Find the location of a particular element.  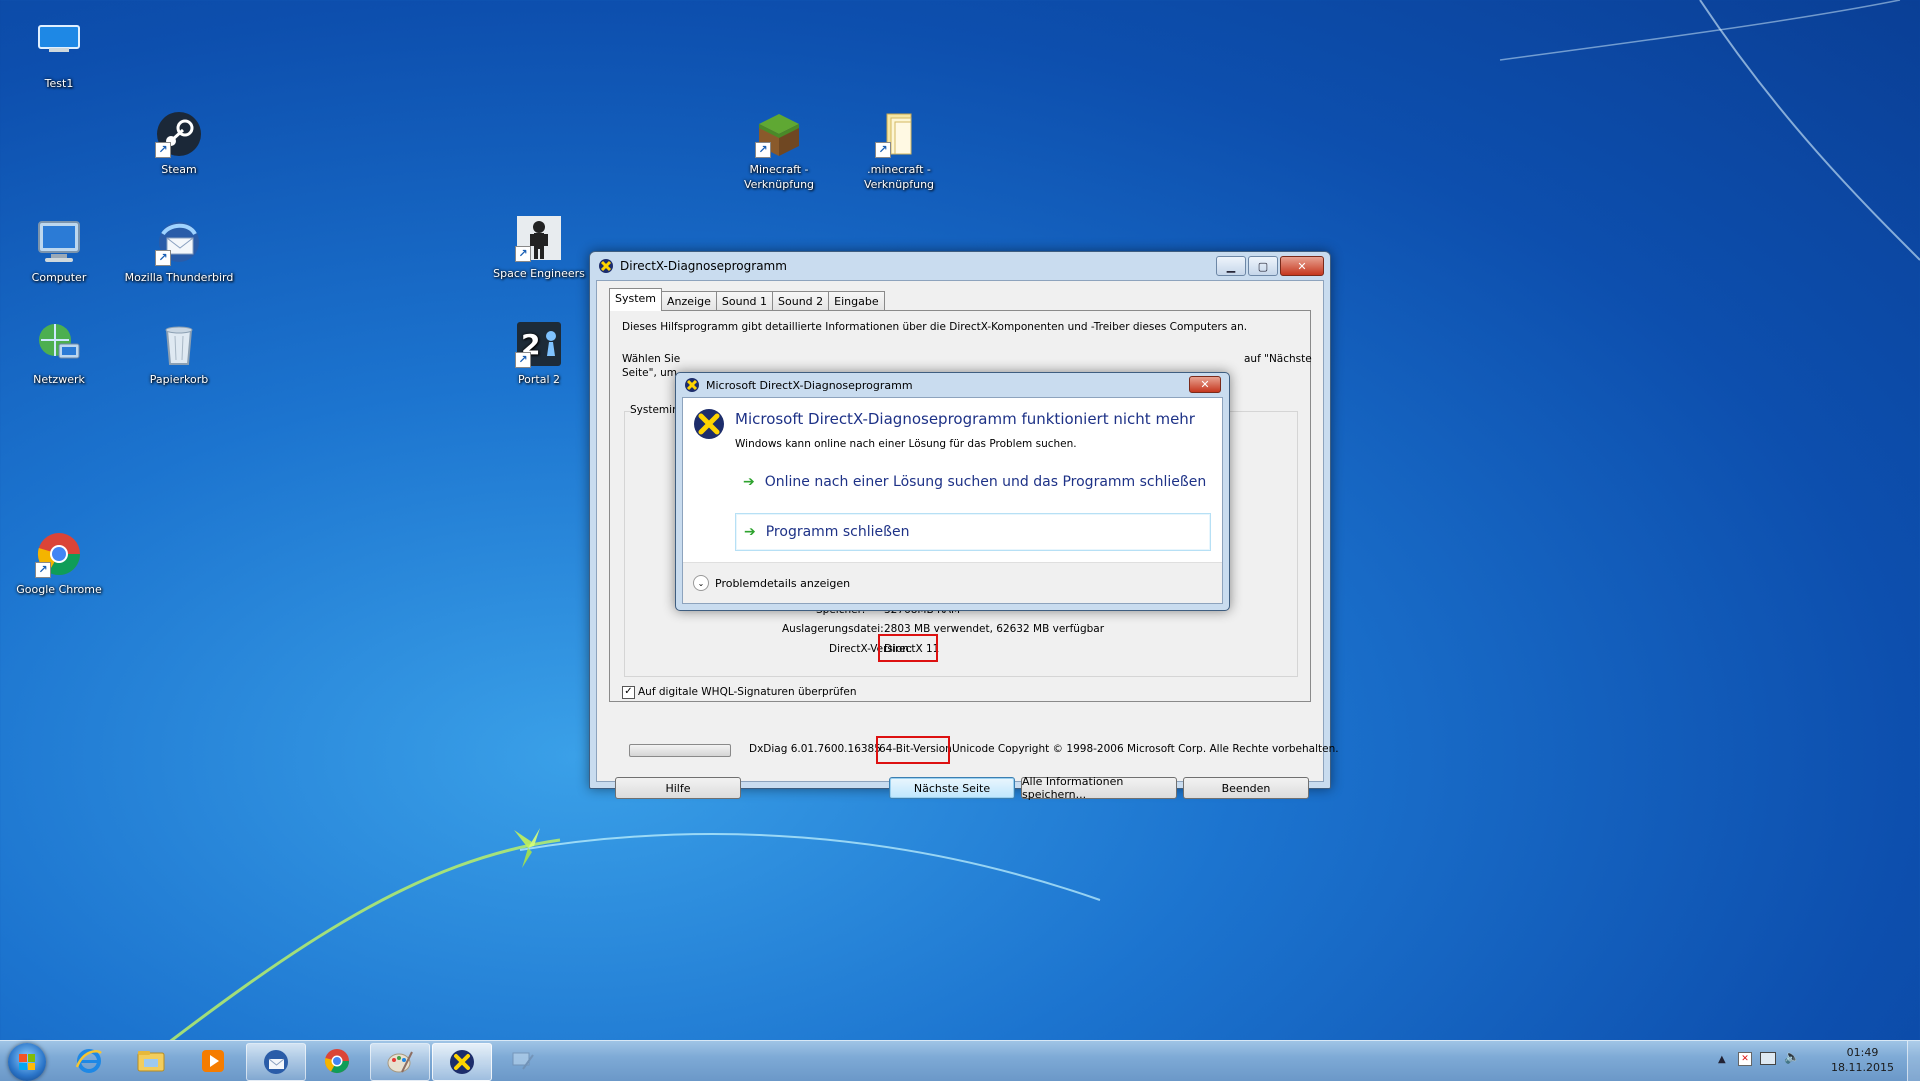

action-center-icon: ✕ is located at coordinates (1745, 1059).